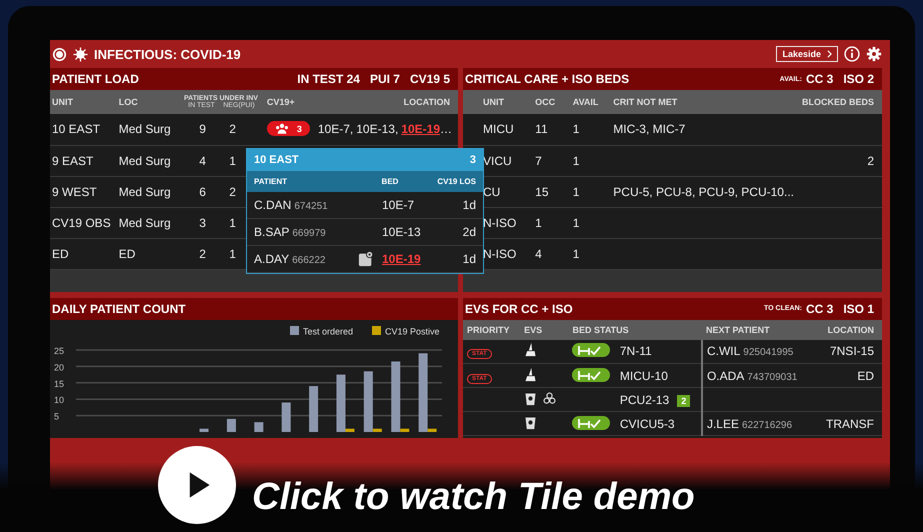  I want to click on table-cell: 9 EAST, so click(73, 161).